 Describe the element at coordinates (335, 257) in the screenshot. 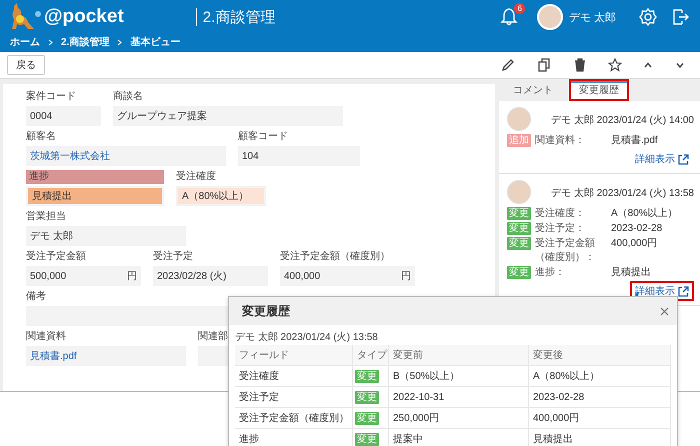

I see `field-label: 受注予定金額（確度別）` at that location.